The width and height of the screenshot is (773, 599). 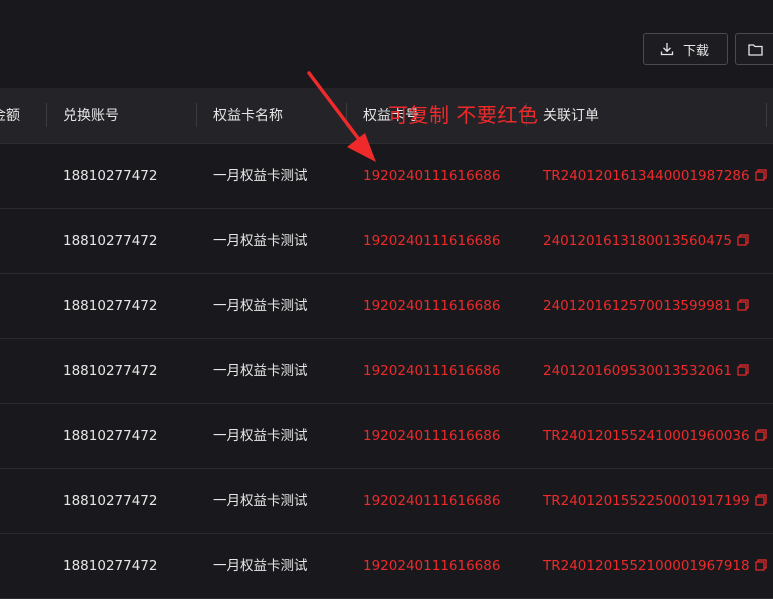 I want to click on annotation-text: 可复制 不要红色, so click(x=463, y=115).